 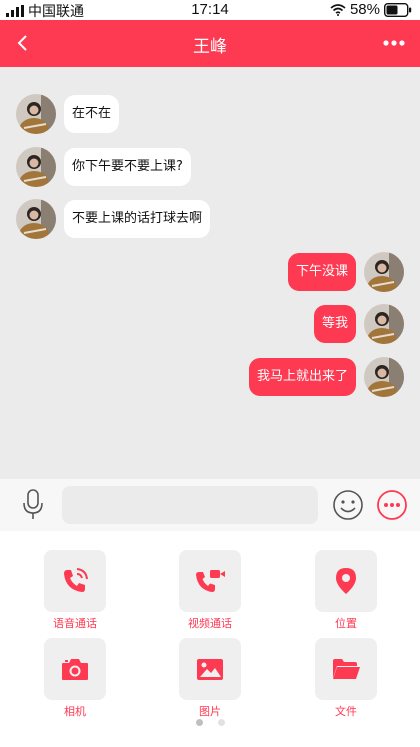 I want to click on page-indicator, so click(x=210, y=722).